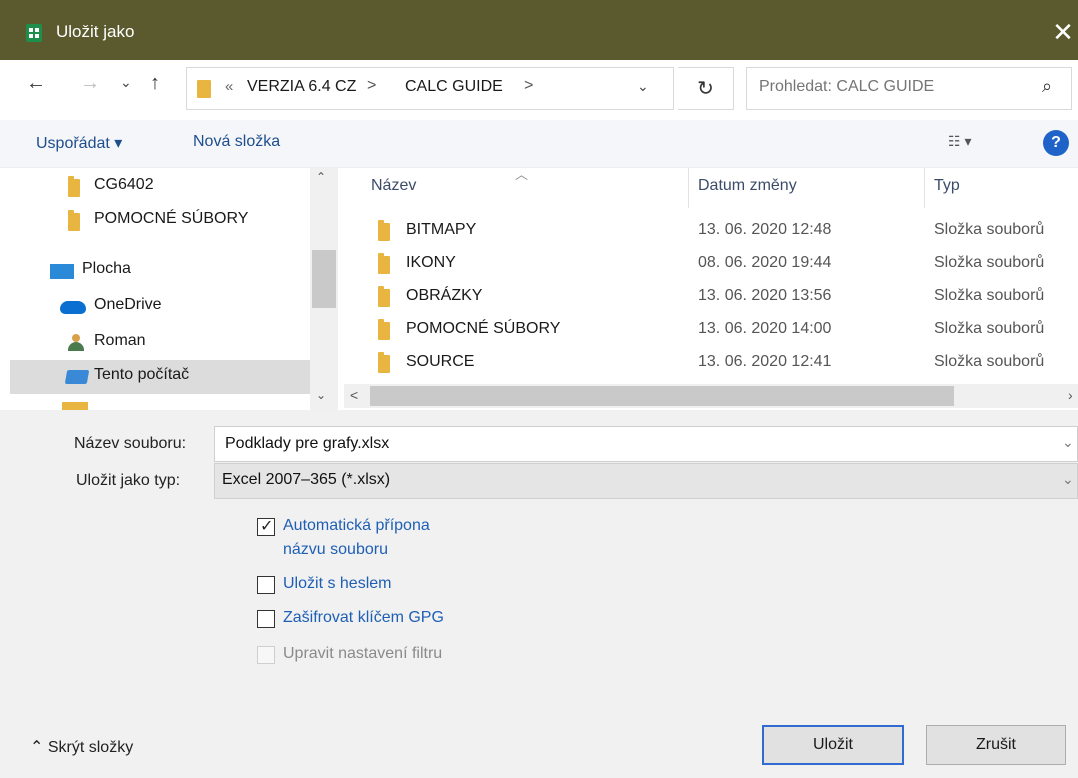  What do you see at coordinates (142, 374) in the screenshot?
I see `sidebar-item-label: Tento počítač` at bounding box center [142, 374].